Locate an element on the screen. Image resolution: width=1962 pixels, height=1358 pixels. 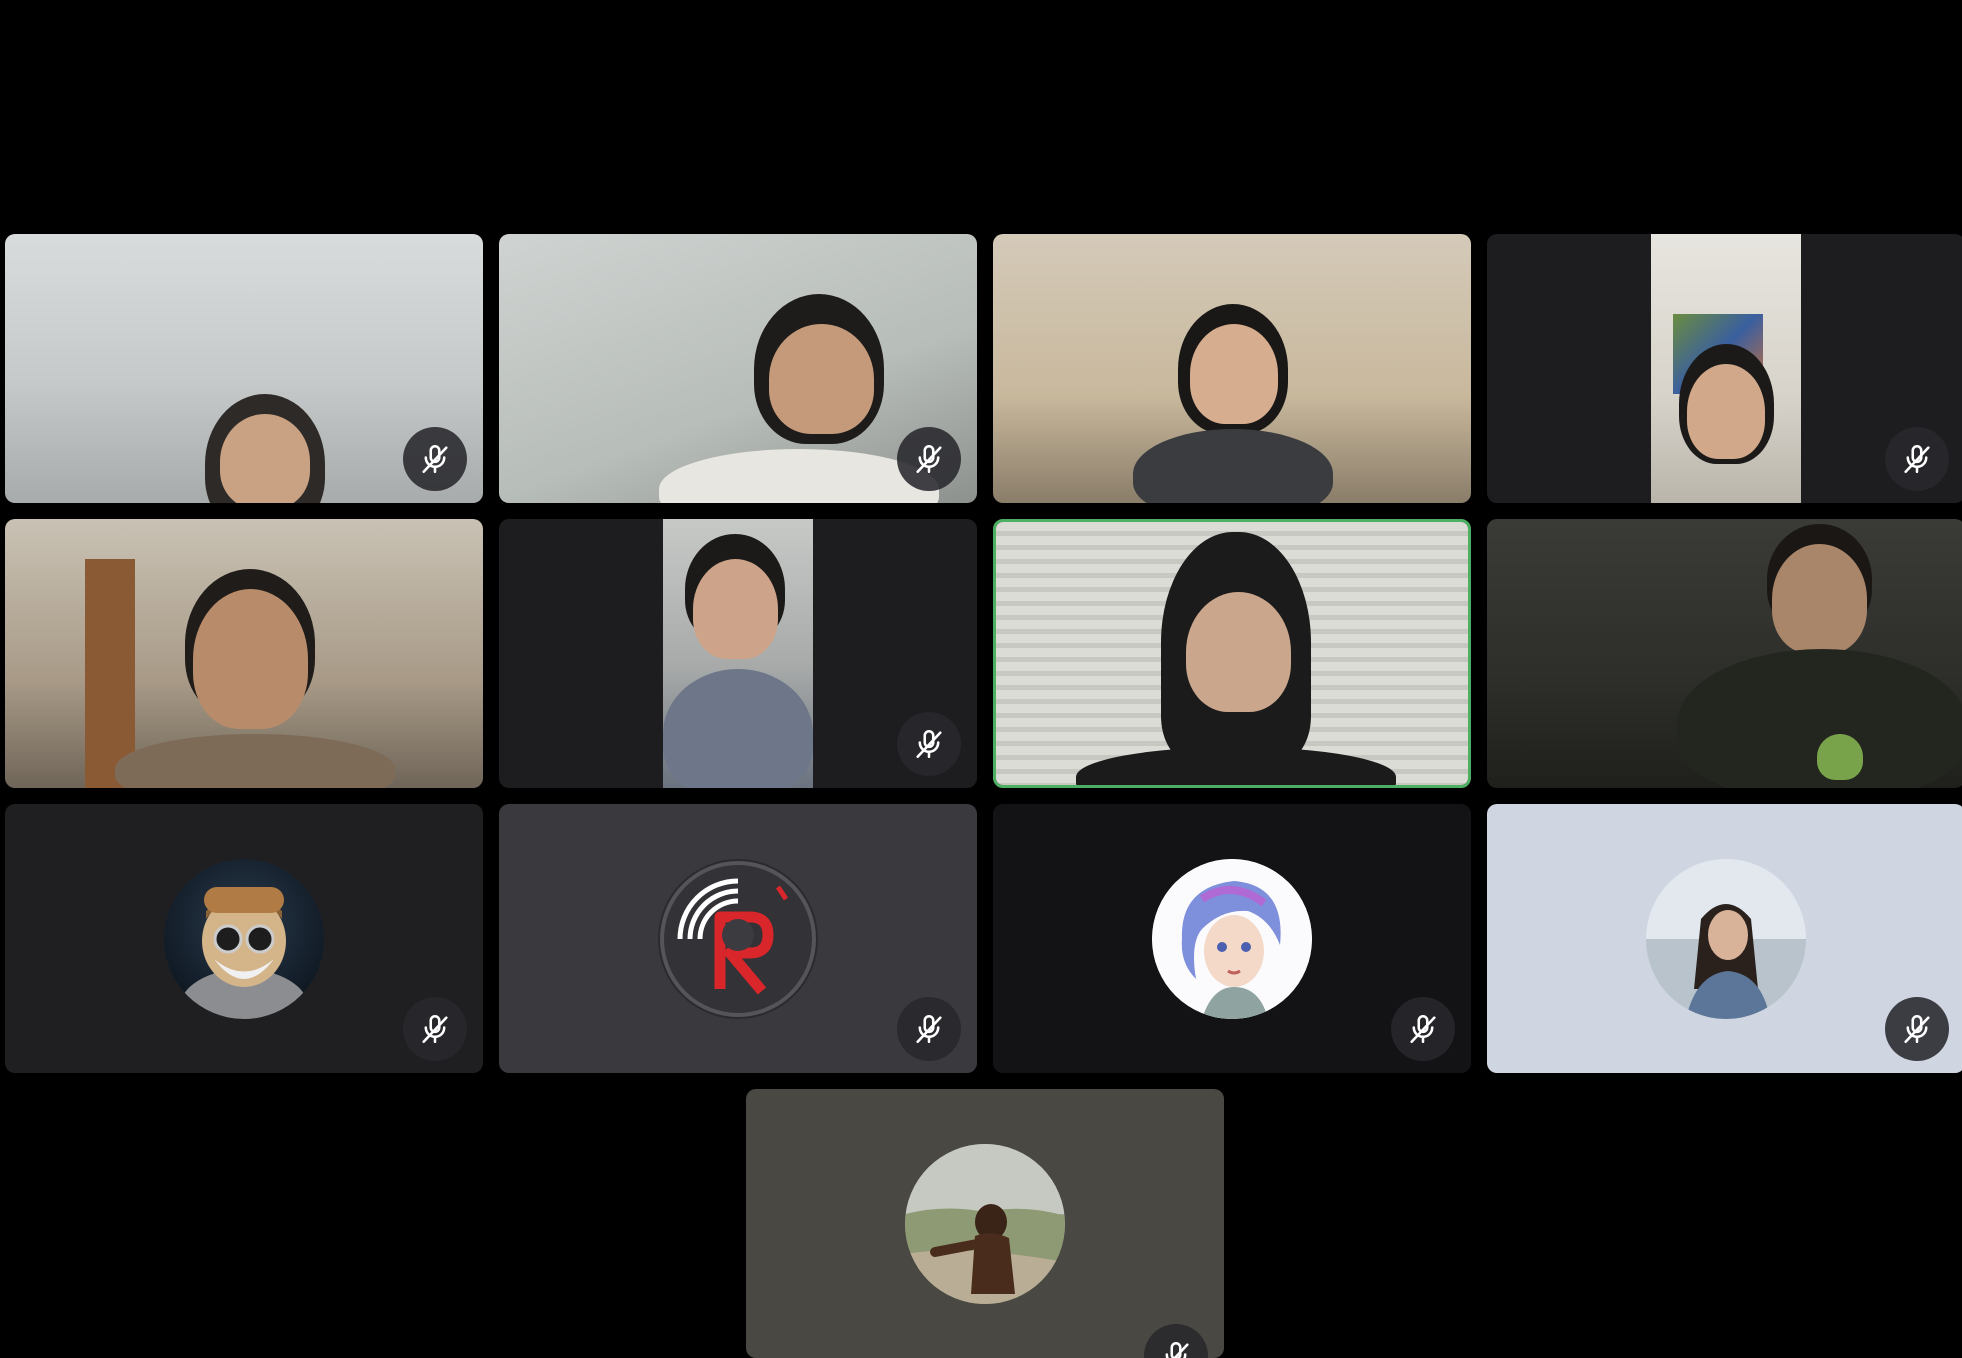
red-r-logo-avatar-icon is located at coordinates (738, 938).